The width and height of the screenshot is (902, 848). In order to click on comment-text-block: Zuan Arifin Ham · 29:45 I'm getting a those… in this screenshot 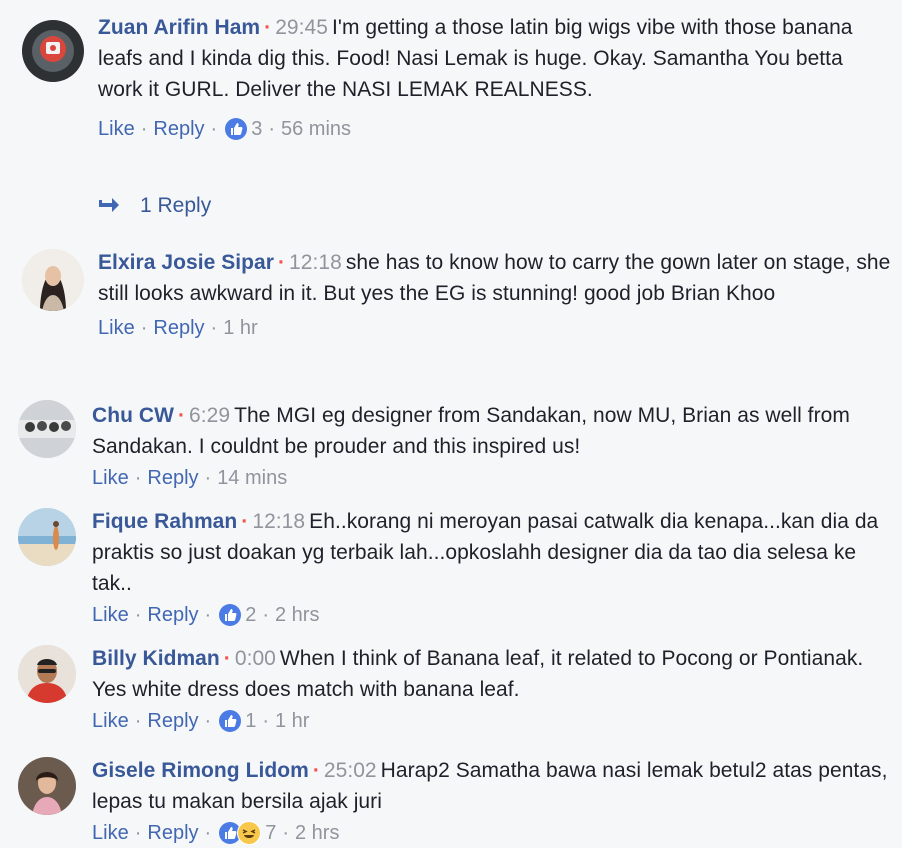, I will do `click(495, 58)`.